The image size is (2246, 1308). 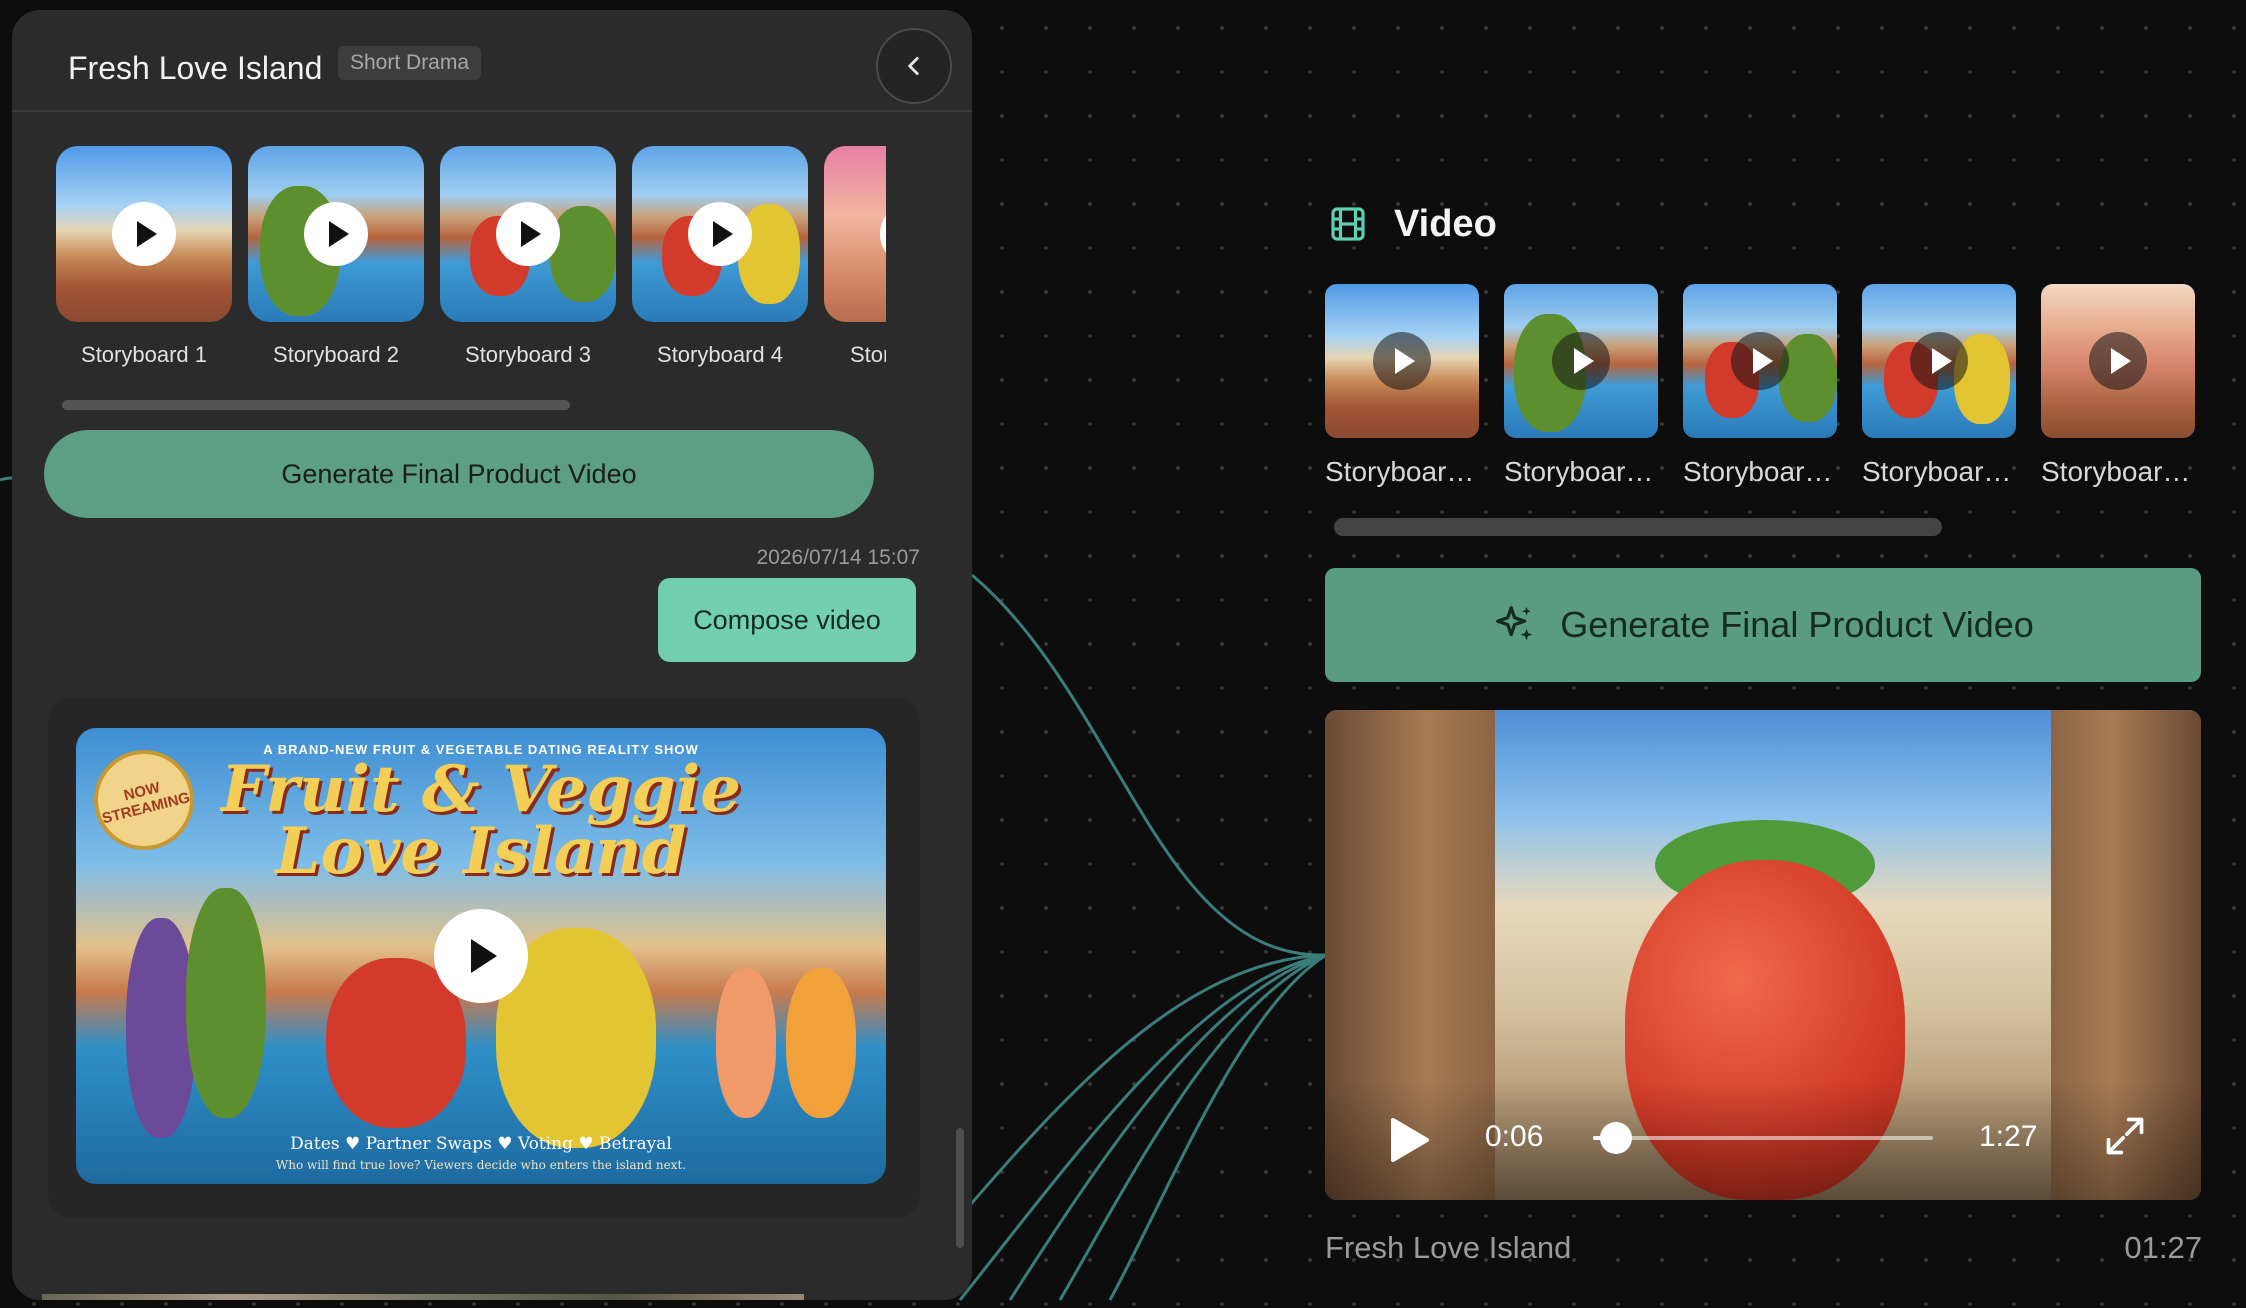 What do you see at coordinates (838, 557) in the screenshot?
I see `message-timestamp: 2026/07/14 15:07` at bounding box center [838, 557].